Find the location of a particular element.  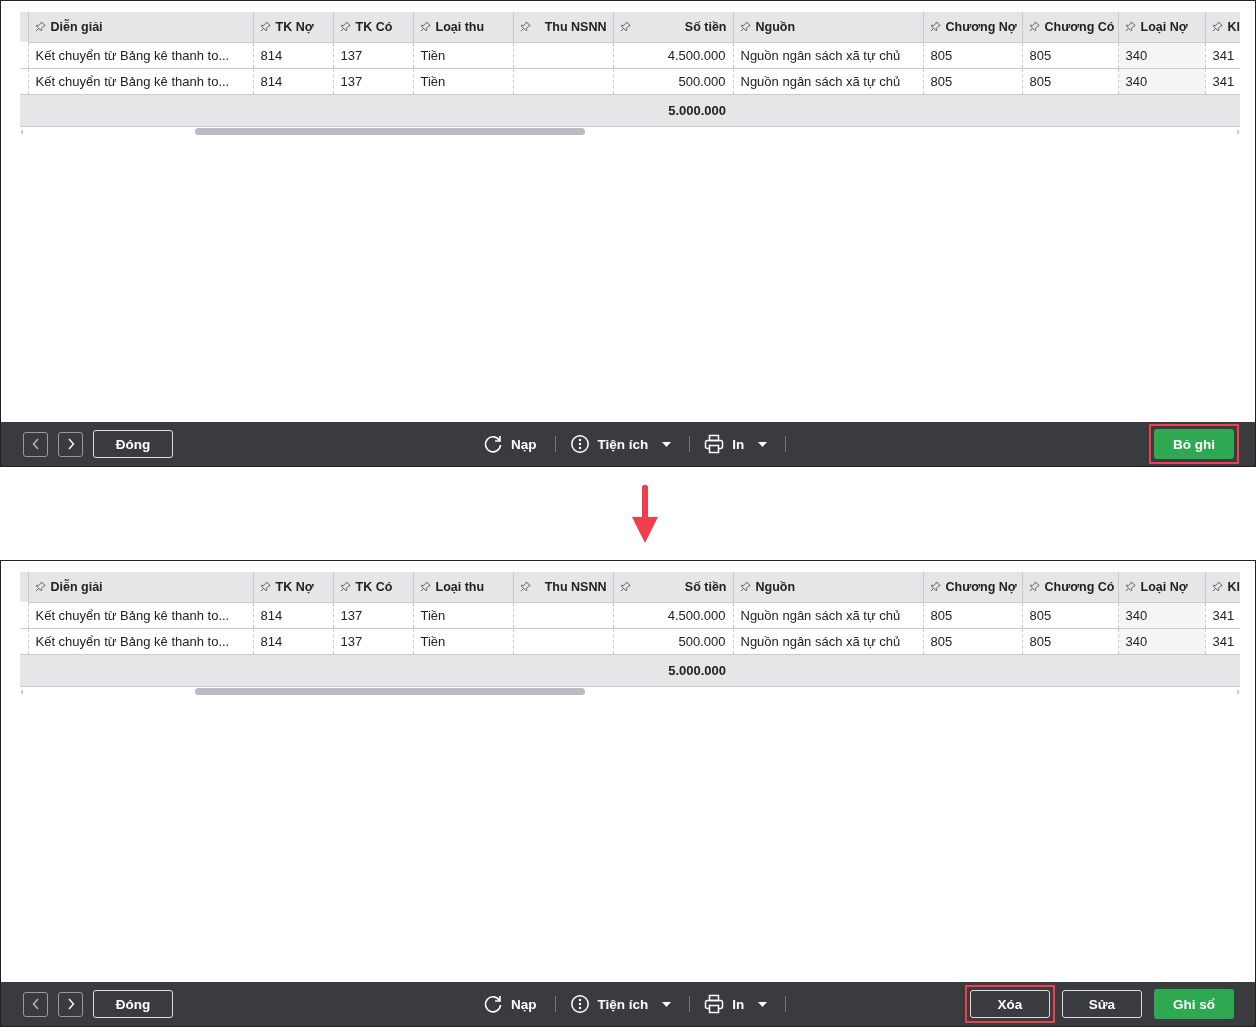

action-button: Sửa is located at coordinates (1102, 1004).